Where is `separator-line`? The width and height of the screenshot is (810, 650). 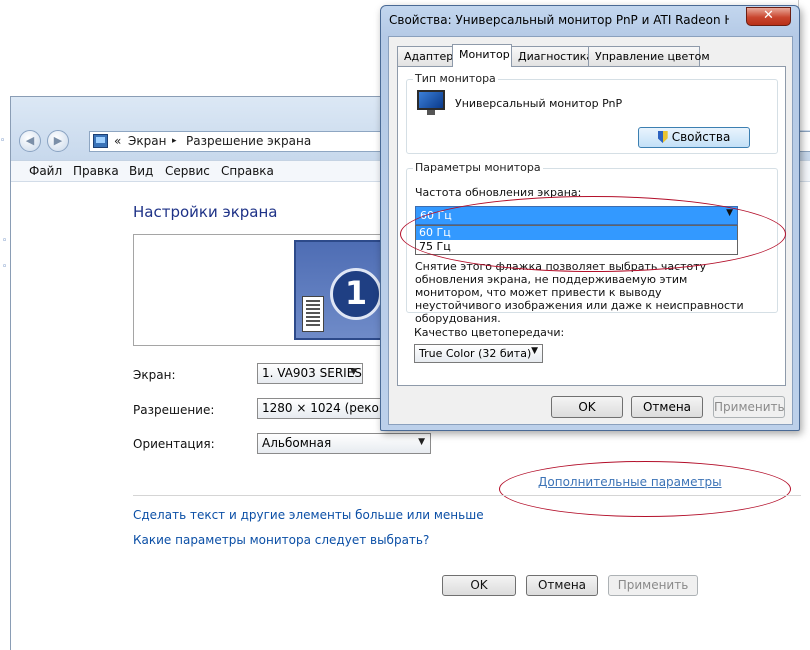 separator-line is located at coordinates (467, 495).